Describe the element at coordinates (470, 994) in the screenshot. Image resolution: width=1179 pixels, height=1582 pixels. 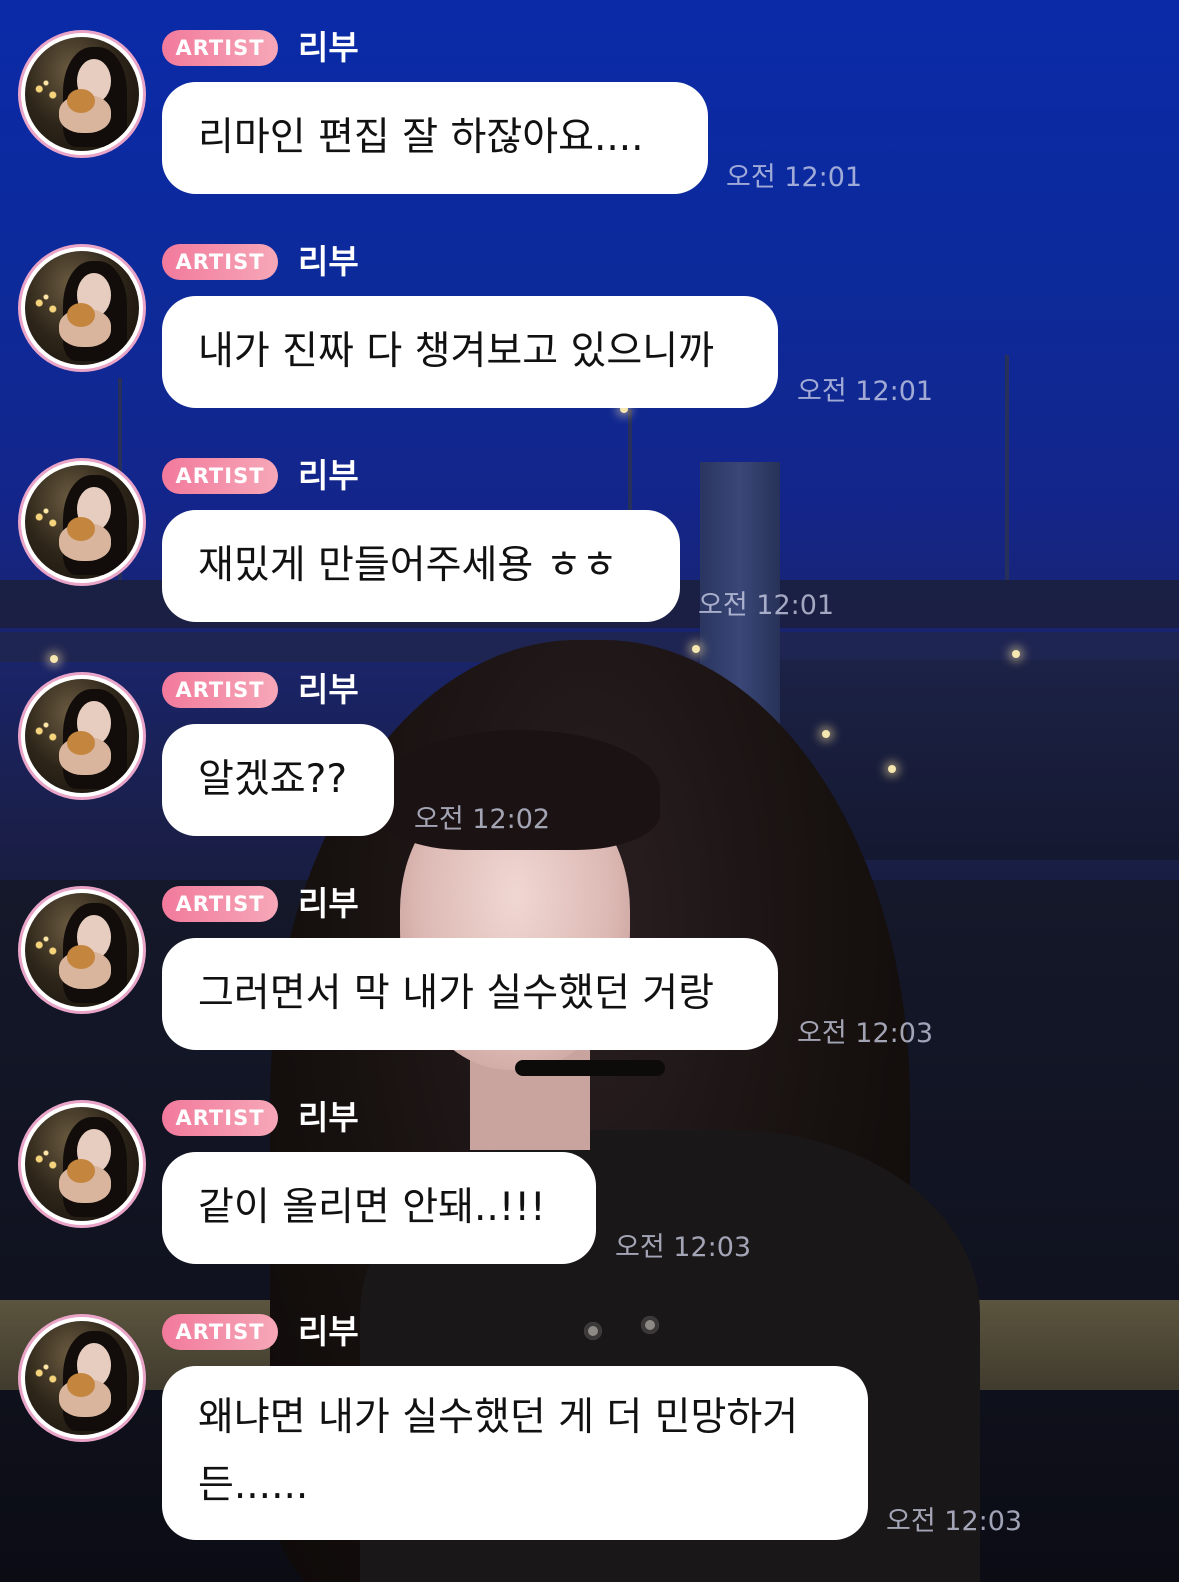
I see `message-bubble: 그러면서 막 내가 실수했던 거랑` at that location.